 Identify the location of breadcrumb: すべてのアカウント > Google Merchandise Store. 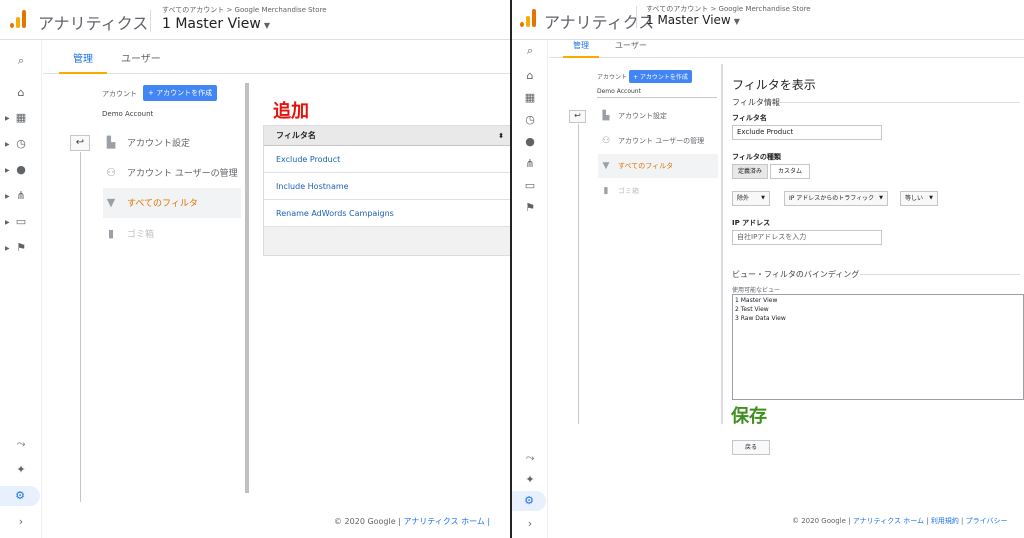
(244, 10).